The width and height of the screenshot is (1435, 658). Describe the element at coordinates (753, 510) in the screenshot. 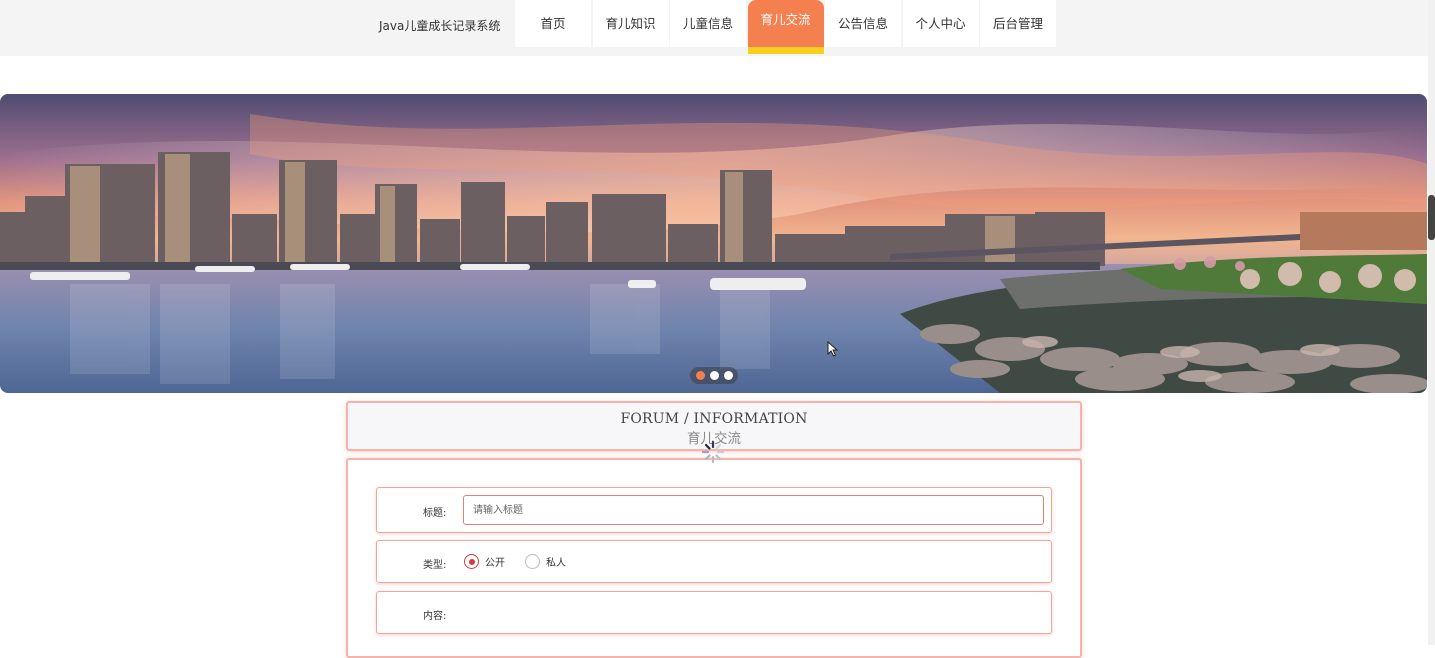

I see `title-input` at that location.